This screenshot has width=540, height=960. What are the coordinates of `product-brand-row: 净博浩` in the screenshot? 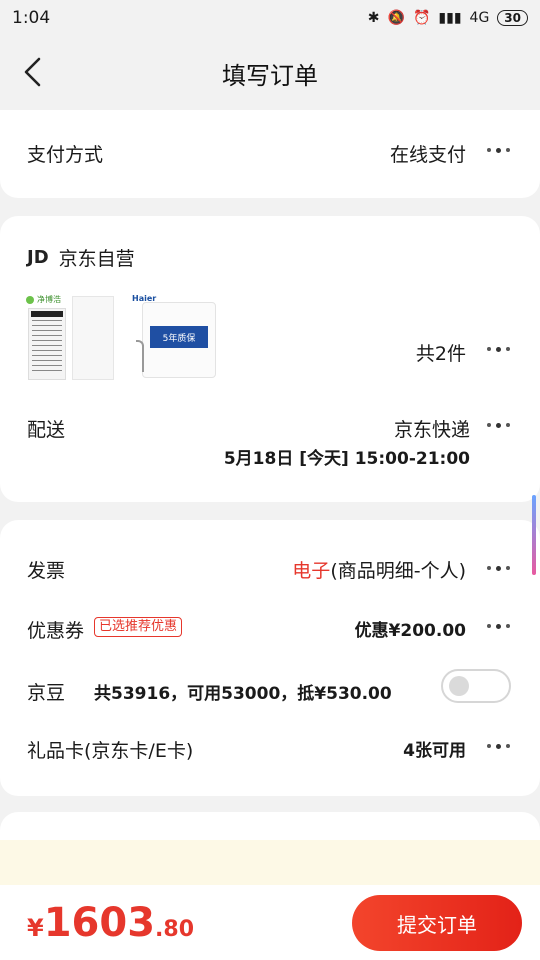 It's located at (43, 299).